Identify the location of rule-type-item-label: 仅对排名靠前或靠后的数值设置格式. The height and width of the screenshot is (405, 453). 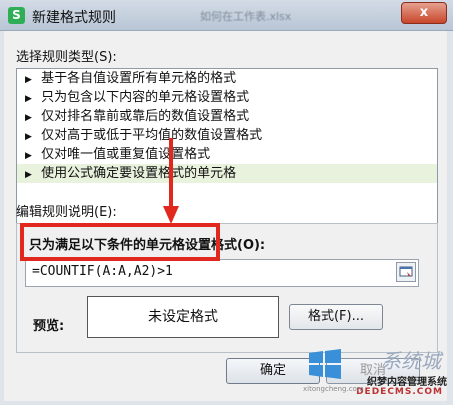
(145, 116).